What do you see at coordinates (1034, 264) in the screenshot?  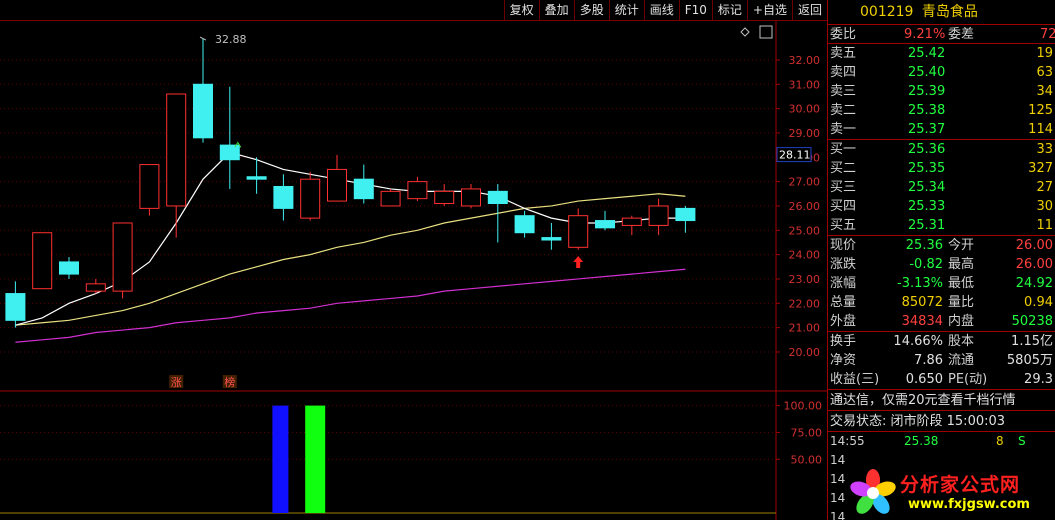 I see `stat-value: 26.00` at bounding box center [1034, 264].